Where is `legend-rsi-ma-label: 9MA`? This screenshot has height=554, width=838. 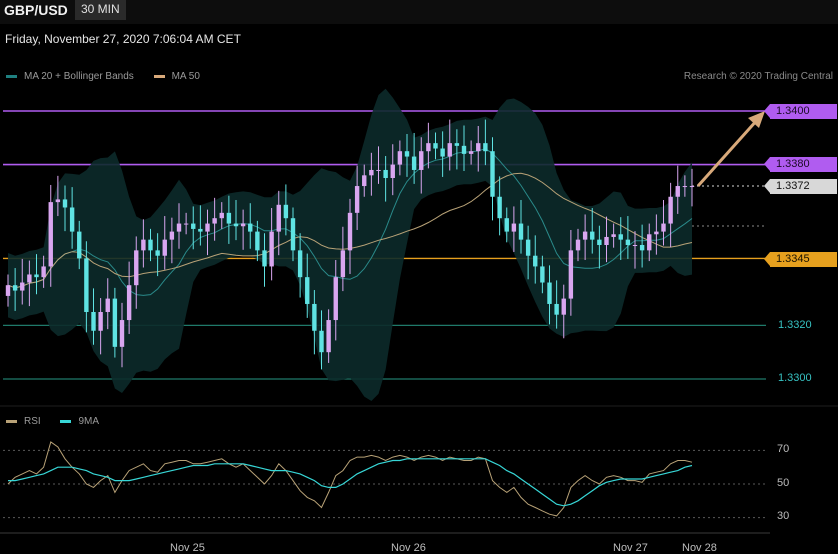 legend-rsi-ma-label: 9MA is located at coordinates (89, 421).